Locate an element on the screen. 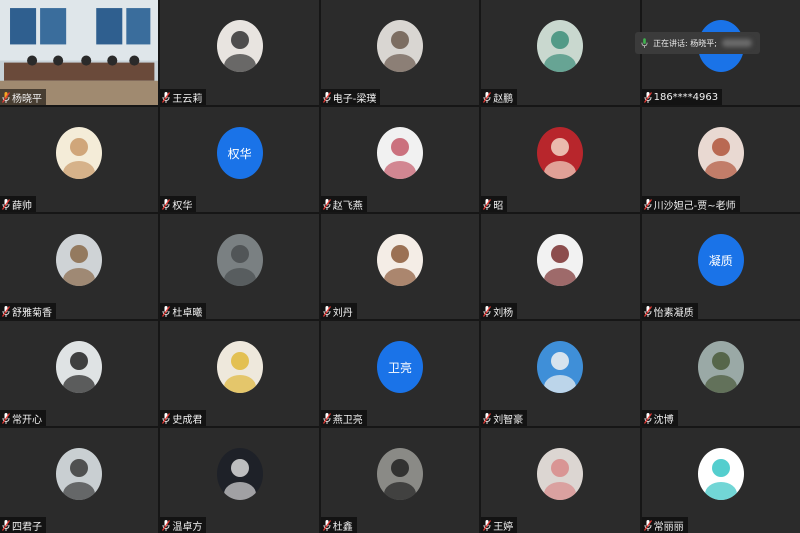 The height and width of the screenshot is (533, 800). participant-name: 王婷 is located at coordinates (503, 527).